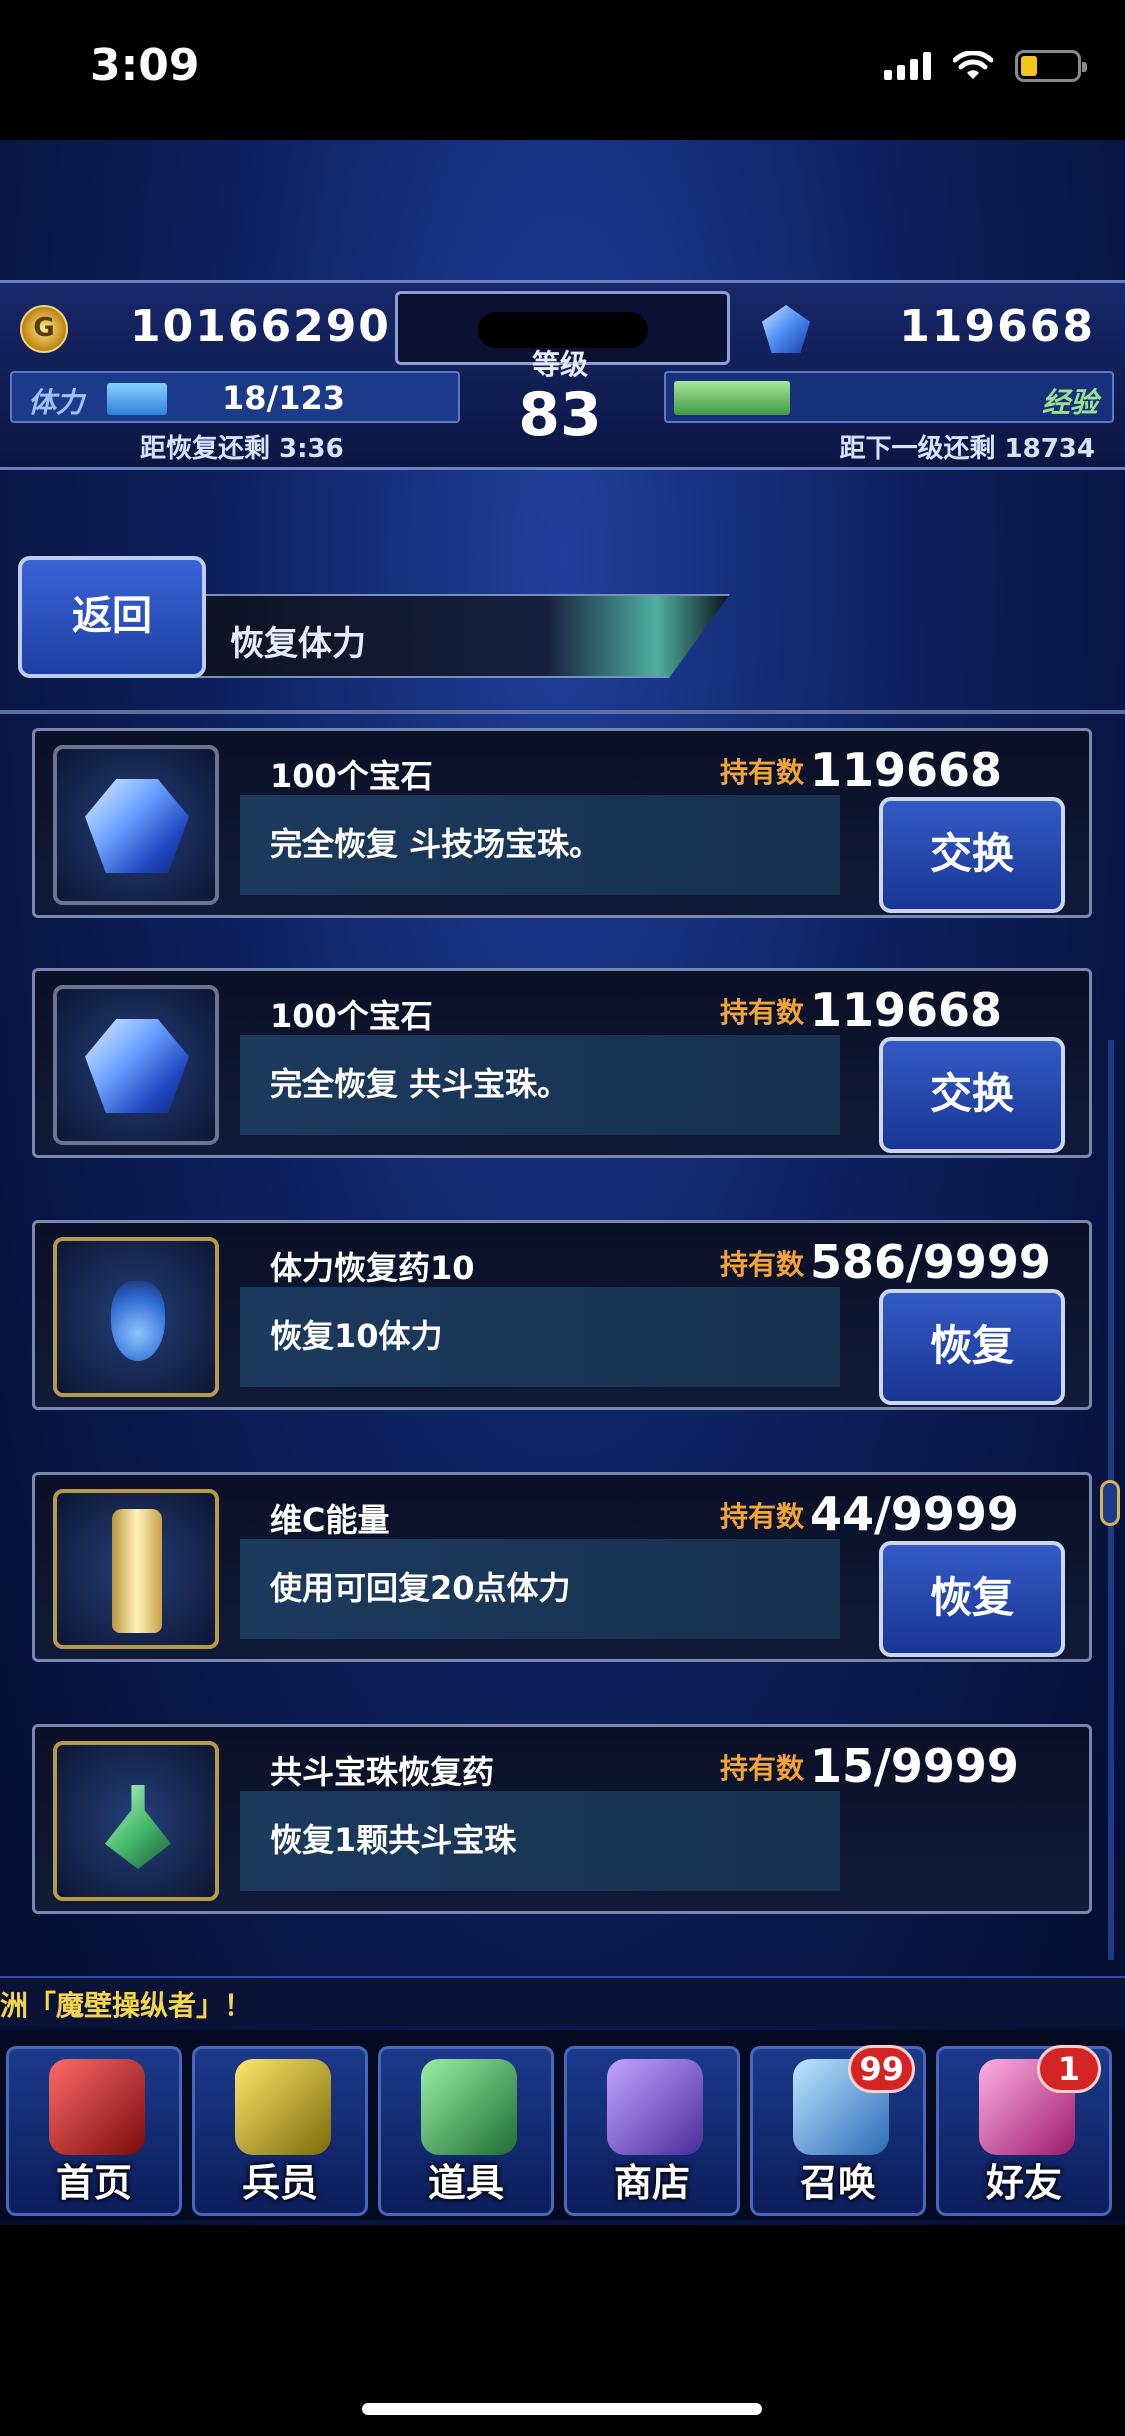 Image resolution: width=1125 pixels, height=2436 pixels. Describe the element at coordinates (44, 329) in the screenshot. I see `gold-coin-icon: G` at that location.